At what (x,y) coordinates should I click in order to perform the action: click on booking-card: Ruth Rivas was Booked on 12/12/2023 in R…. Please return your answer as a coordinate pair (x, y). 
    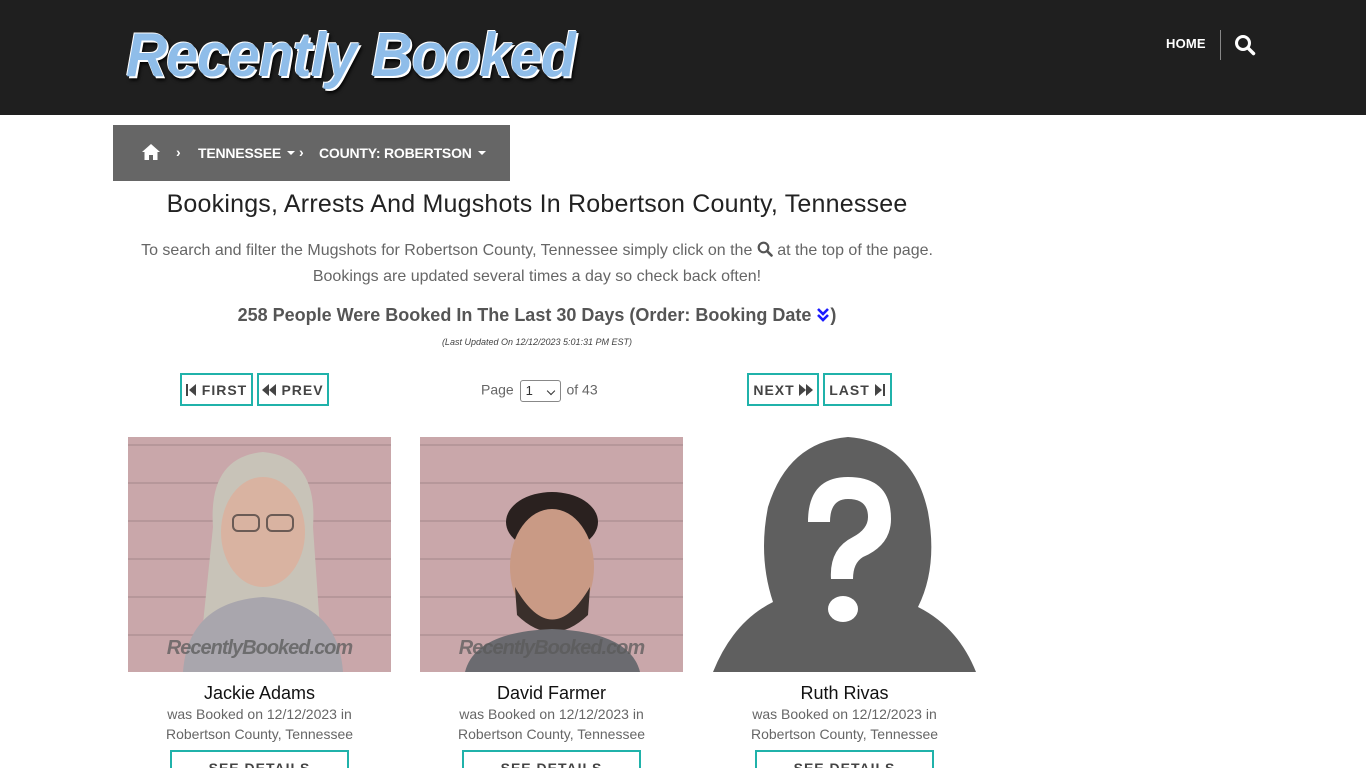
    Looking at the image, I should click on (844, 590).